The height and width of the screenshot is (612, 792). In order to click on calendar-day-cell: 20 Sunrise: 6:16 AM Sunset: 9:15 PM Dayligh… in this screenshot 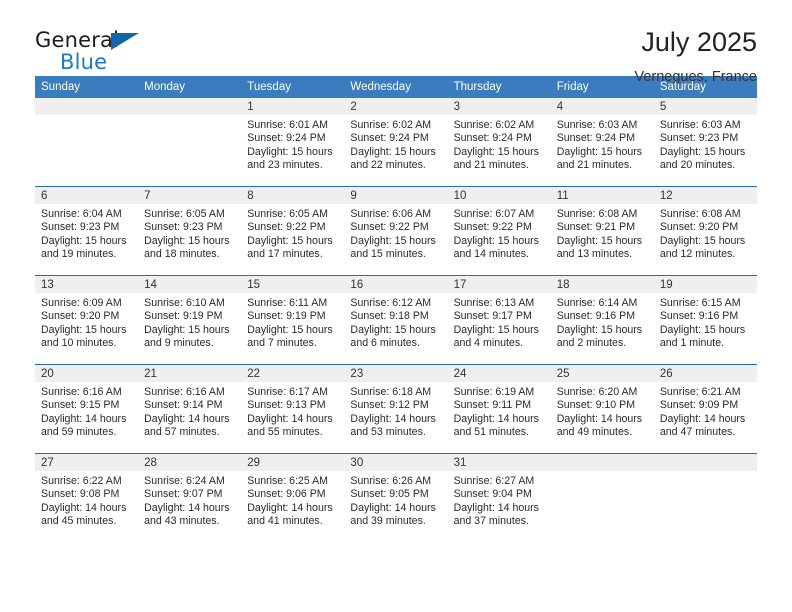, I will do `click(87, 409)`.